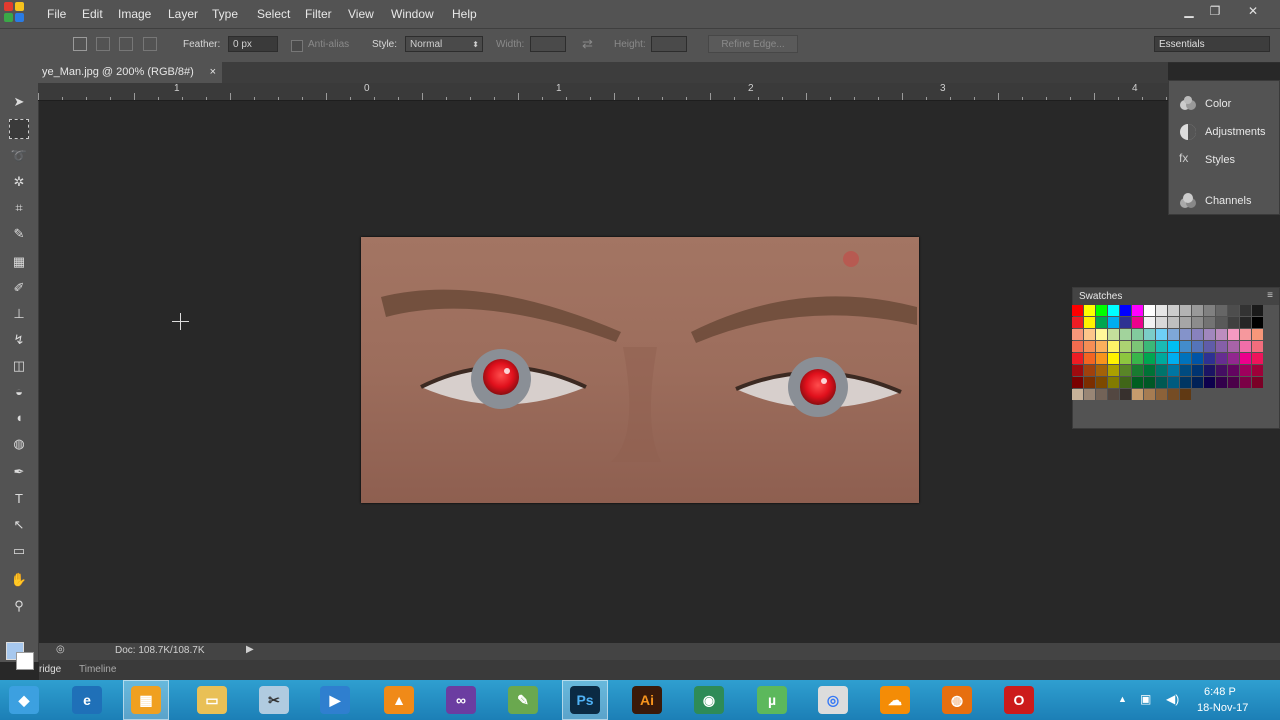 Image resolution: width=1280 pixels, height=720 pixels. Describe the element at coordinates (25, 661) in the screenshot. I see `background-color-swatch` at that location.